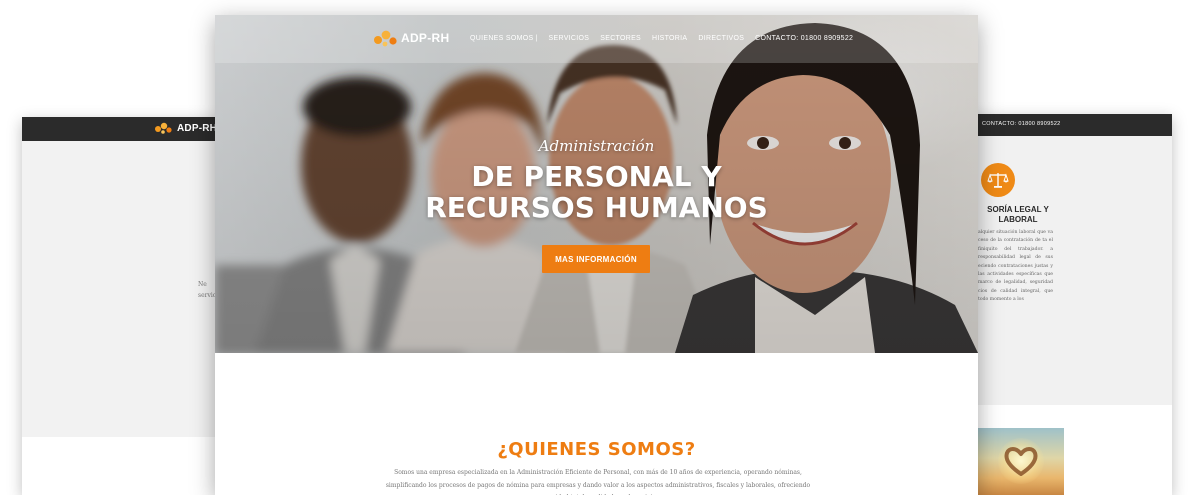  Describe the element at coordinates (569, 38) in the screenshot. I see `nav-servicios: SERVICIOS` at that location.